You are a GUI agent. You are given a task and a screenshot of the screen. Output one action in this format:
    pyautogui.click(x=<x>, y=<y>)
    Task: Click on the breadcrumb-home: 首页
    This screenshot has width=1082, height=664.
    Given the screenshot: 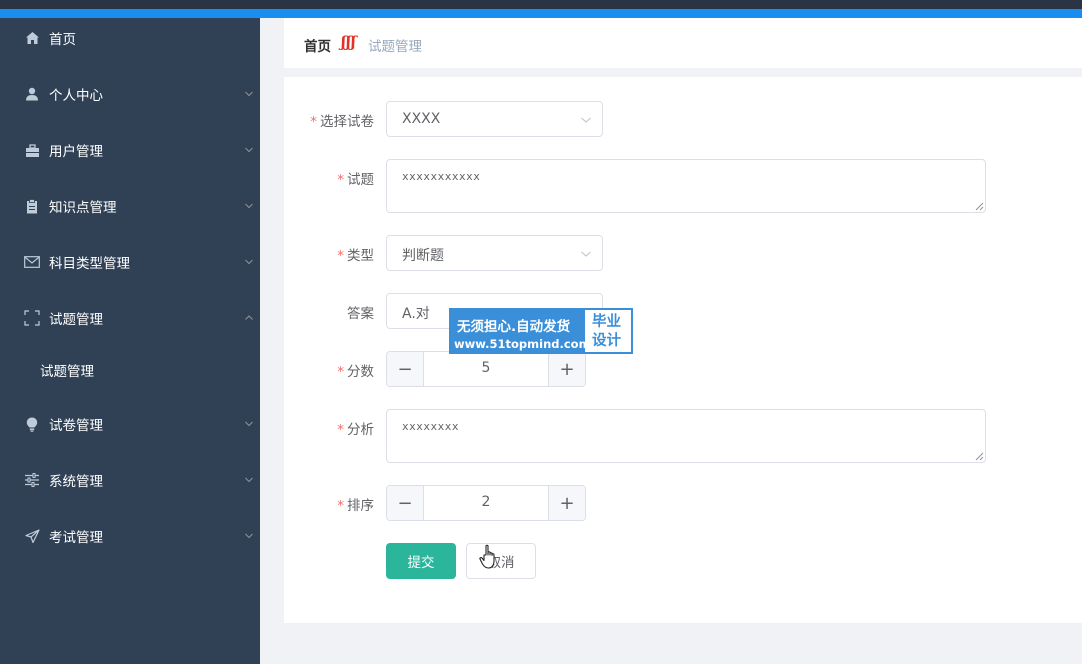 What is the action you would take?
    pyautogui.click(x=317, y=45)
    